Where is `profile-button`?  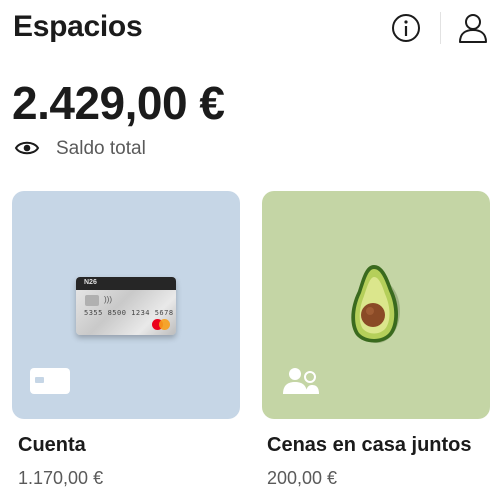
profile-button is located at coordinates (473, 28).